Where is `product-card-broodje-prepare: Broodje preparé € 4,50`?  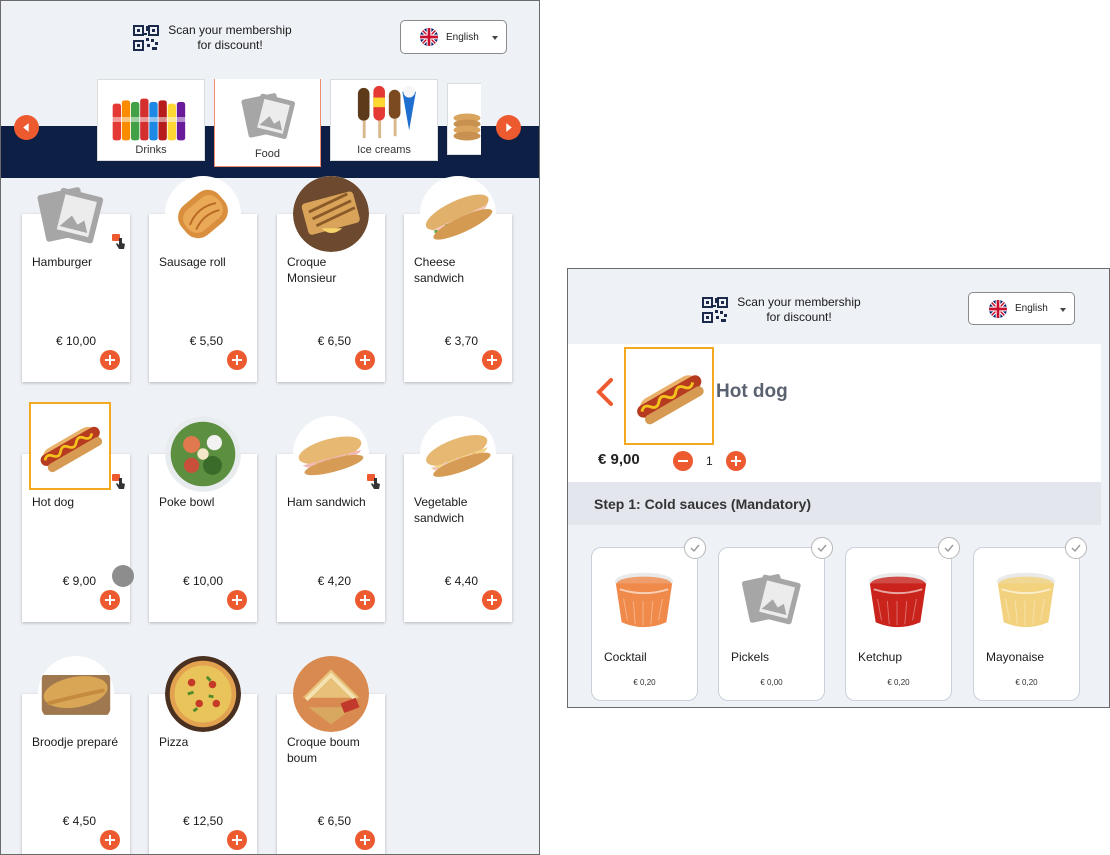 product-card-broodje-prepare: Broodje preparé € 4,50 is located at coordinates (76, 755).